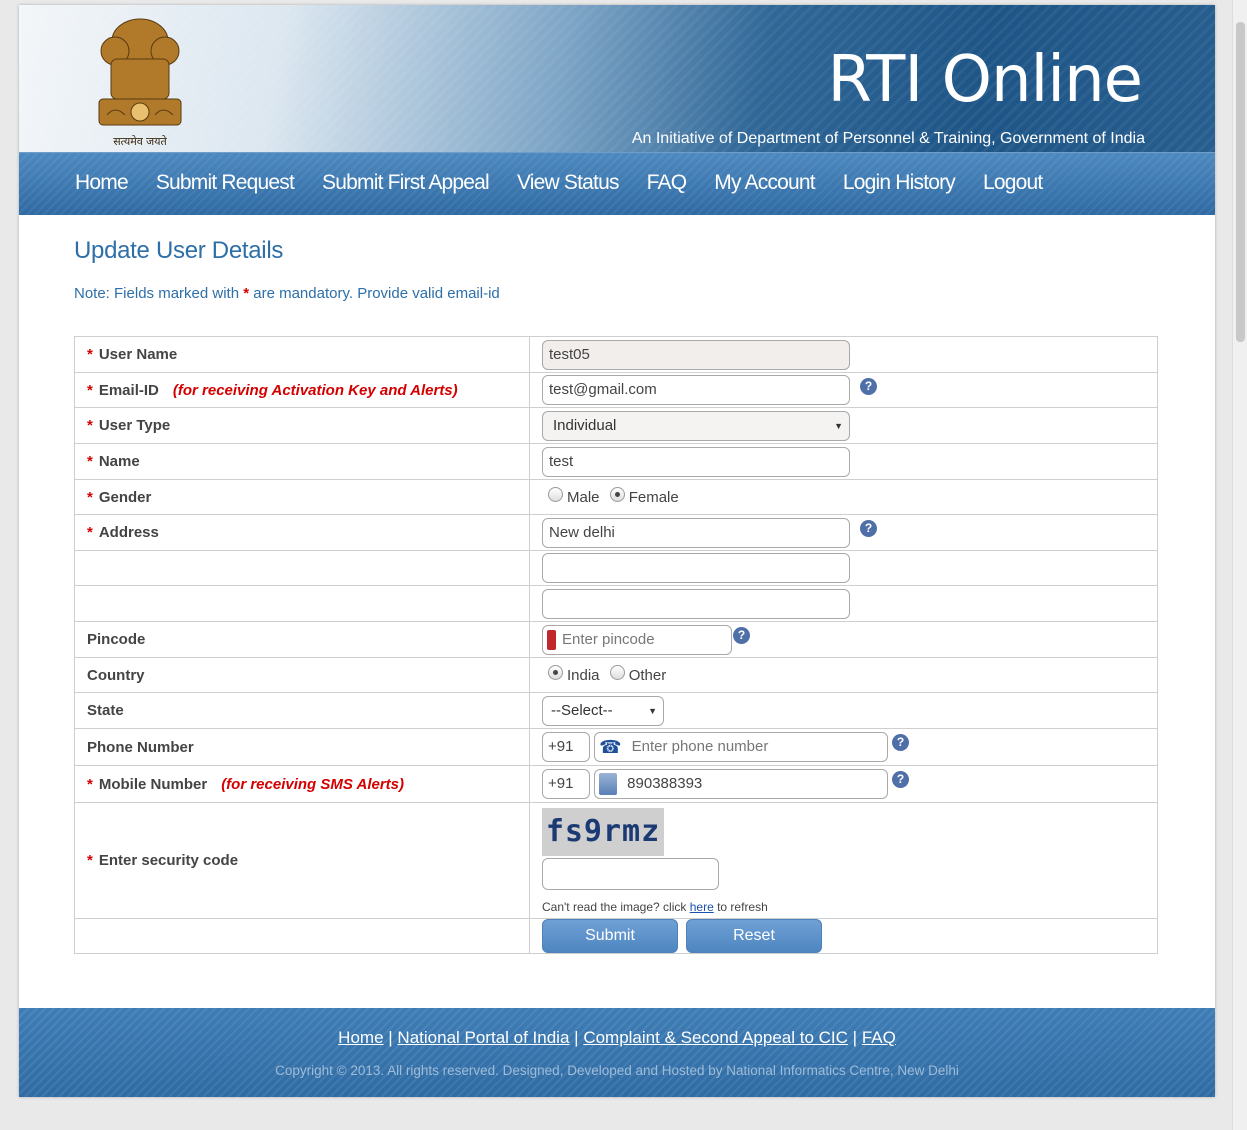 This screenshot has width=1247, height=1130. I want to click on phone-field-cell: +91 ☎ Enter phone number?, so click(843, 747).